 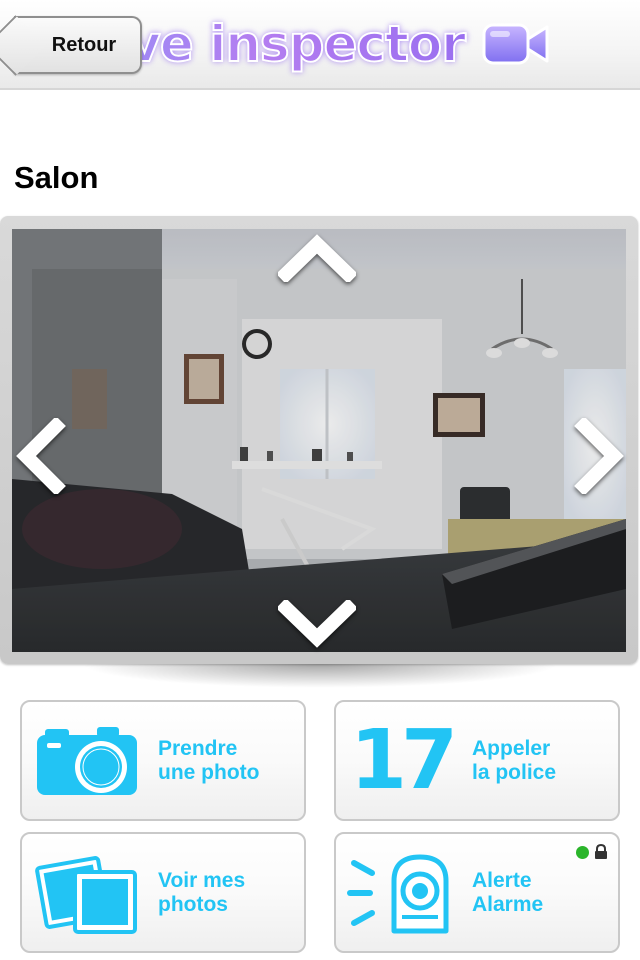 I want to click on chevron-left-icon, so click(x=41, y=456).